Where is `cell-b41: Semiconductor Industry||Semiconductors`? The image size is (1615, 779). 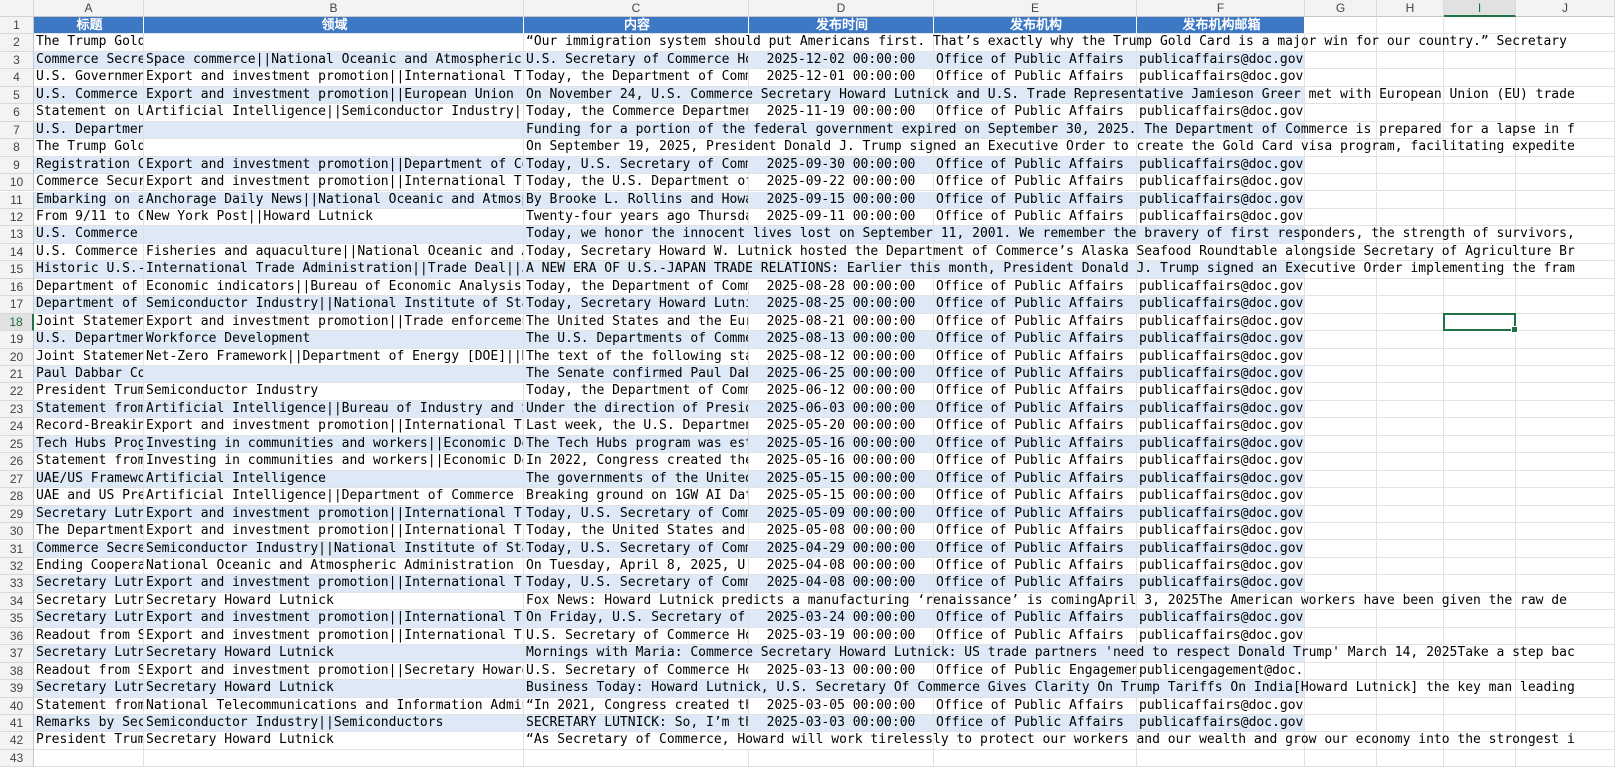 cell-b41: Semiconductor Industry||Semiconductors is located at coordinates (334, 724).